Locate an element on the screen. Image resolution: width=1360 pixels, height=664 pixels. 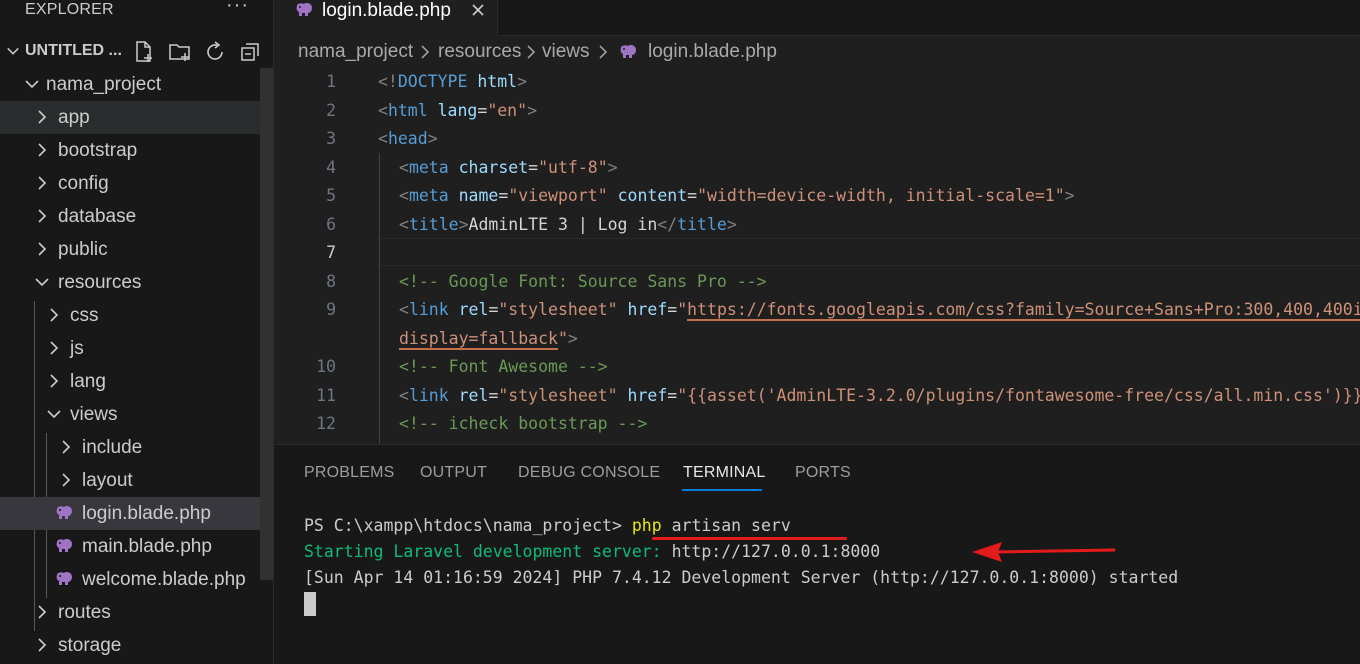
tree-folder-app: app is located at coordinates (130, 117).